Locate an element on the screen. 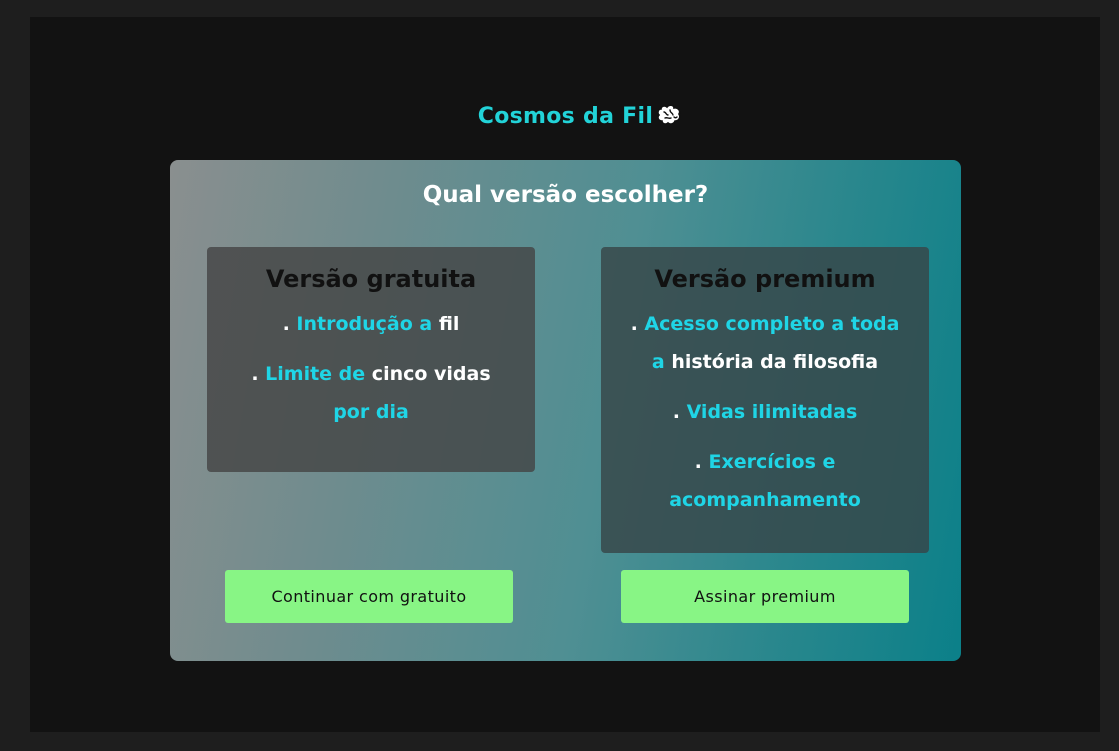 This screenshot has height=751, width=1119. brain-icon is located at coordinates (669, 118).